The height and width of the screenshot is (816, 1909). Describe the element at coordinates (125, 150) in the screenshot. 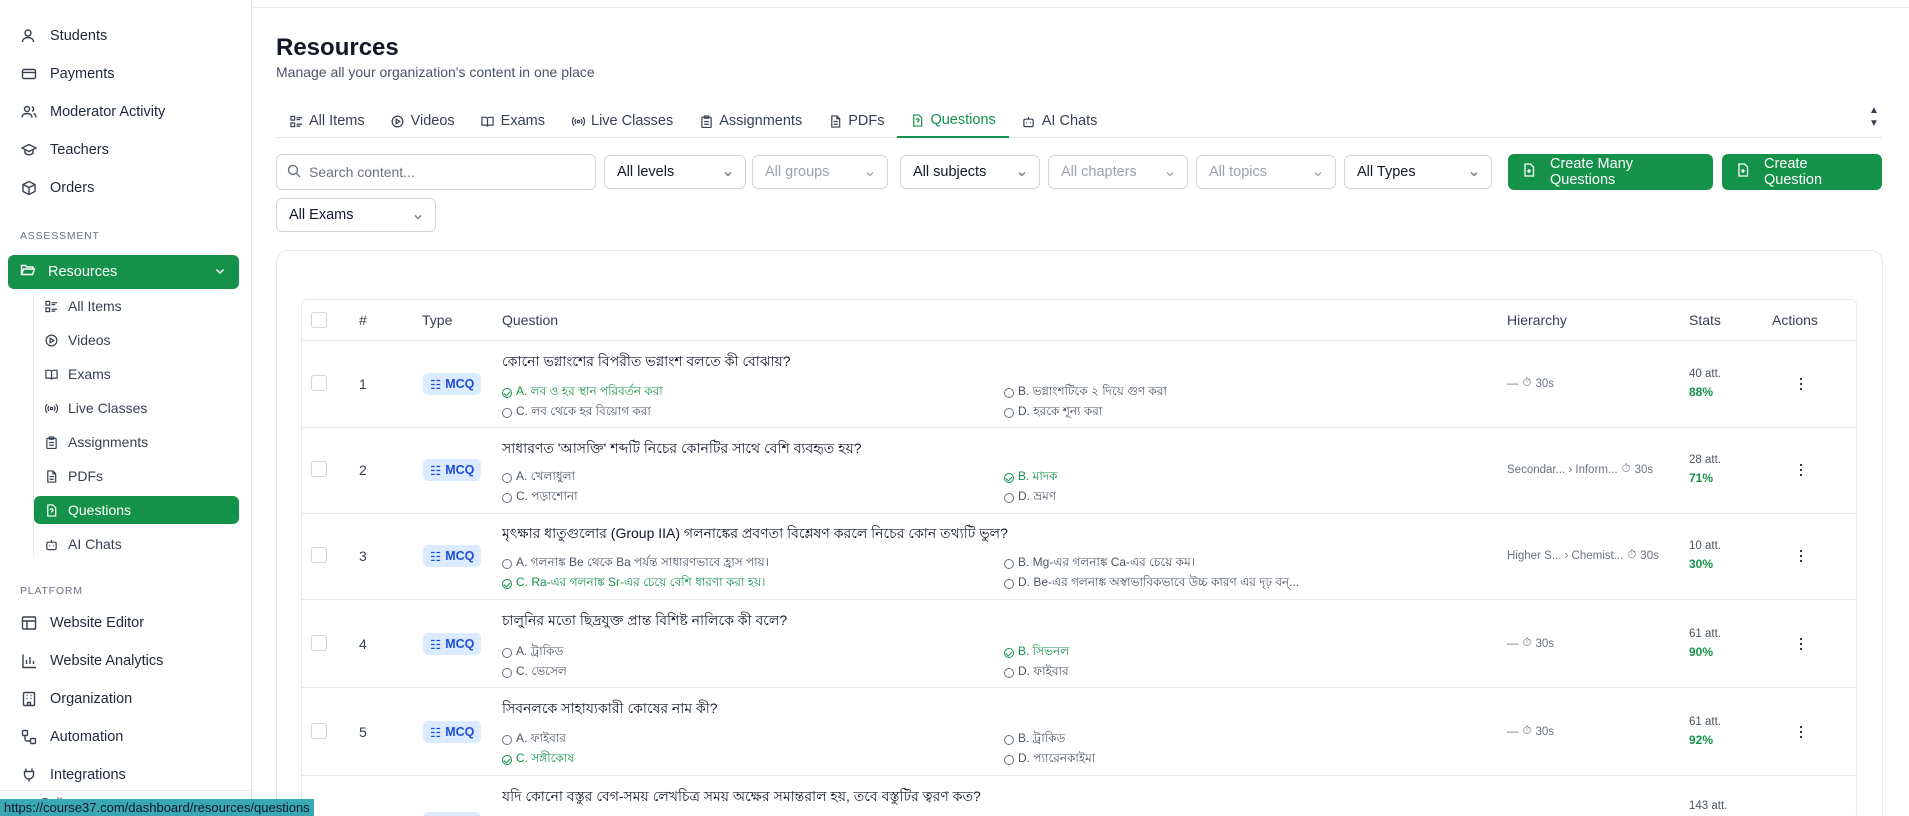

I see `sidebar-item-teachers: Teachers` at that location.